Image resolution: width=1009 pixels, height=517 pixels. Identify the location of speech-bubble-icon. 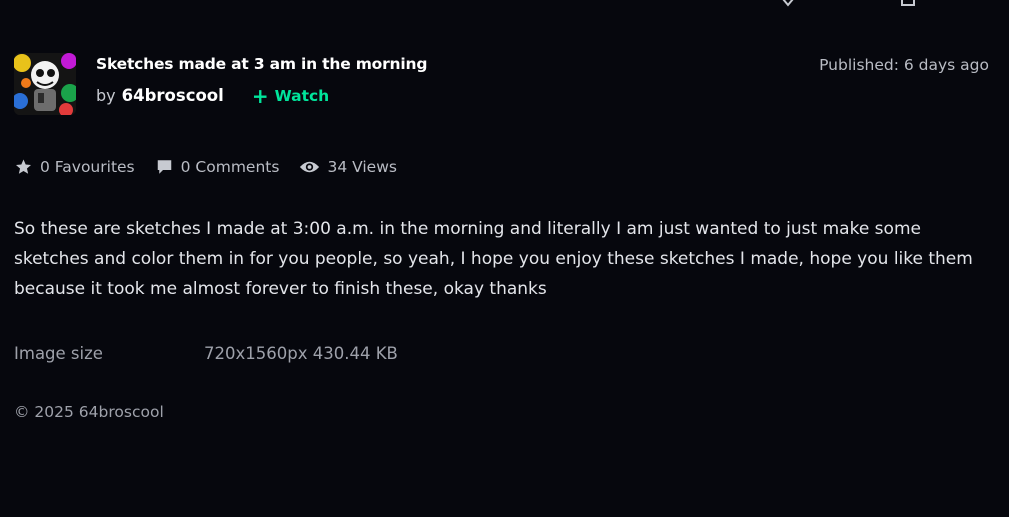
(164, 167).